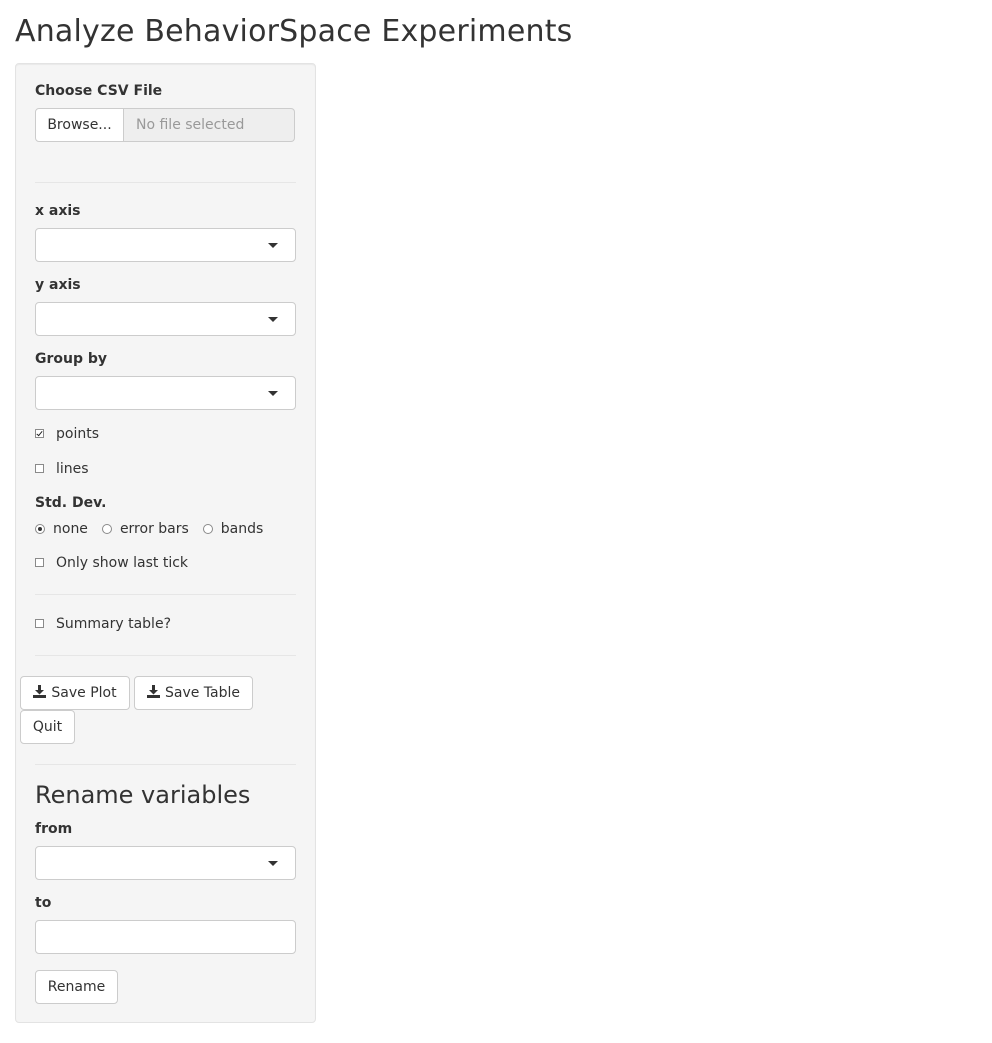  I want to click on summary-table-checkbox-row: Summary table?, so click(103, 624).